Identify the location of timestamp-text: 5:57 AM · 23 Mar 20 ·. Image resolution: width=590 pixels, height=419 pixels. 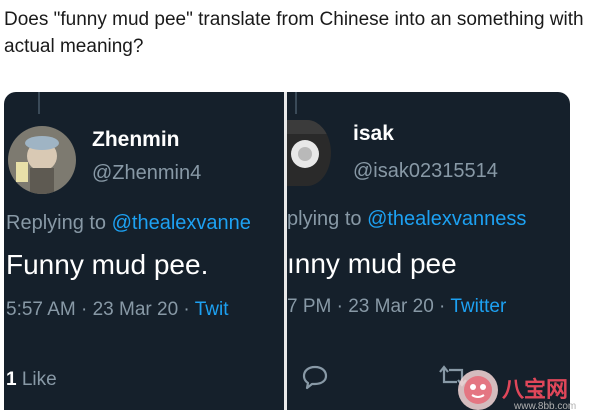
(100, 309).